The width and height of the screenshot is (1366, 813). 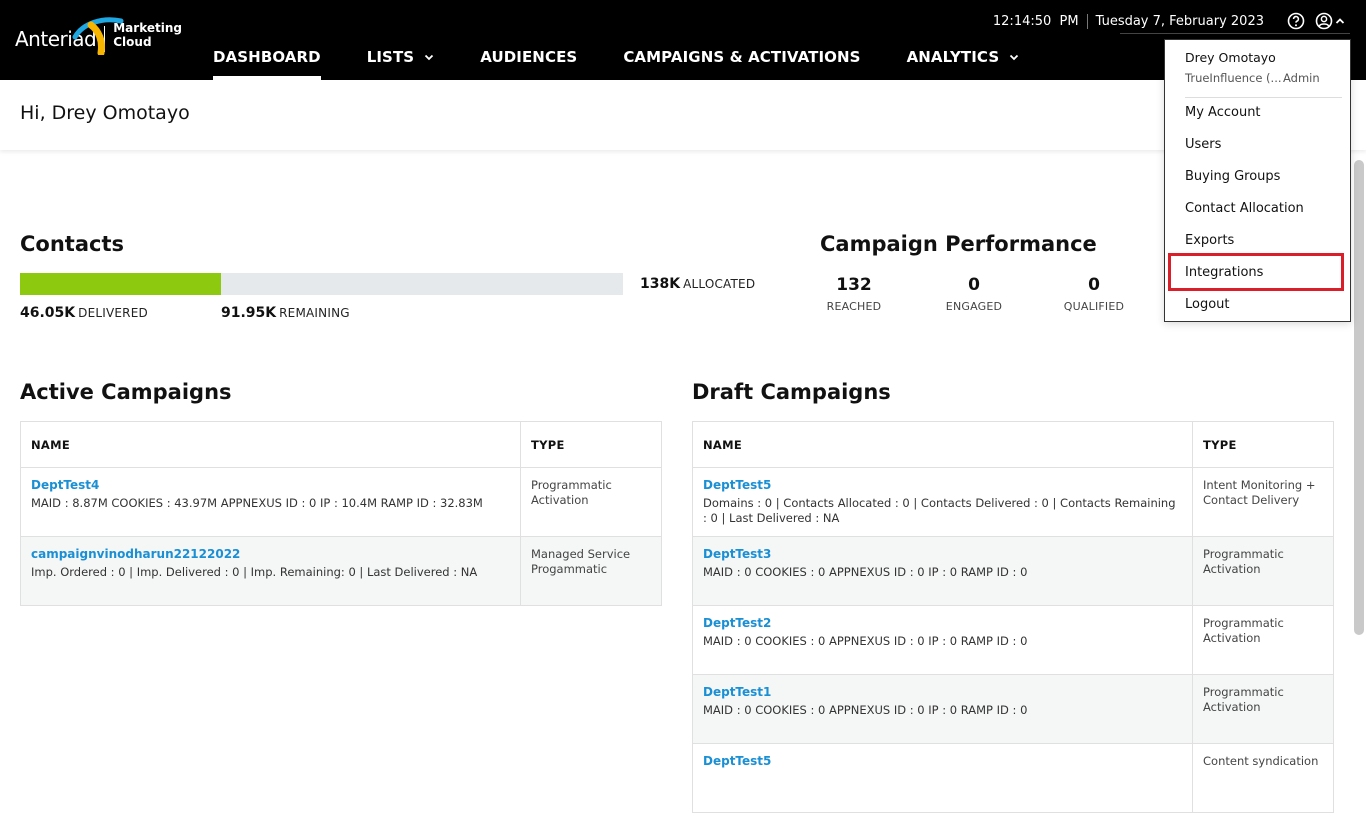 I want to click on nav-lists: LISTS, so click(x=400, y=57).